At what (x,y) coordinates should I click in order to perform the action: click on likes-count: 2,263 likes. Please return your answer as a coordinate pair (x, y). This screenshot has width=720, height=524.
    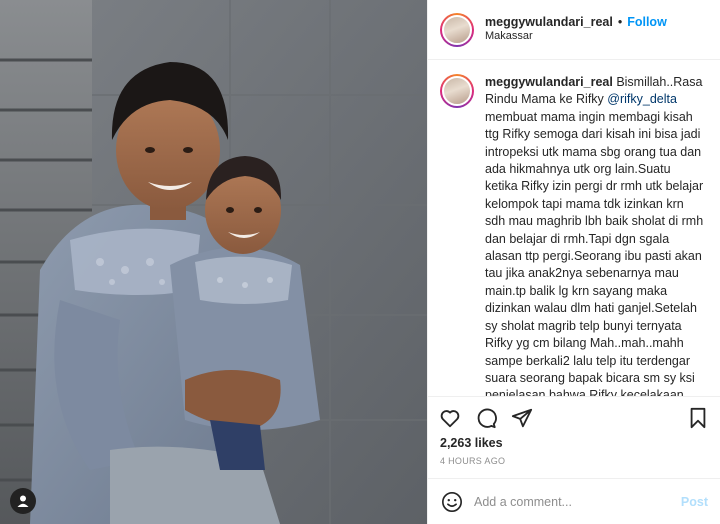
    Looking at the image, I should click on (574, 441).